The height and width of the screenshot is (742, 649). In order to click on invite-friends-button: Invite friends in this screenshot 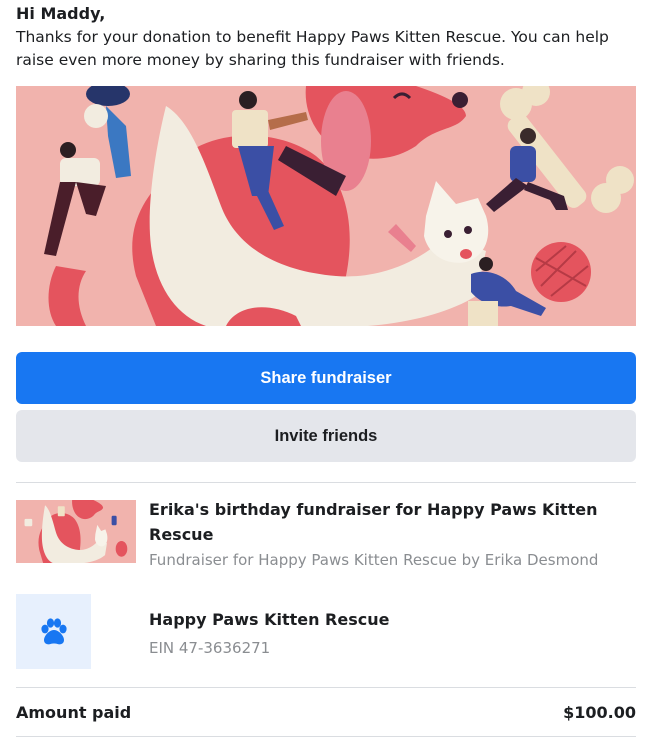, I will do `click(326, 436)`.